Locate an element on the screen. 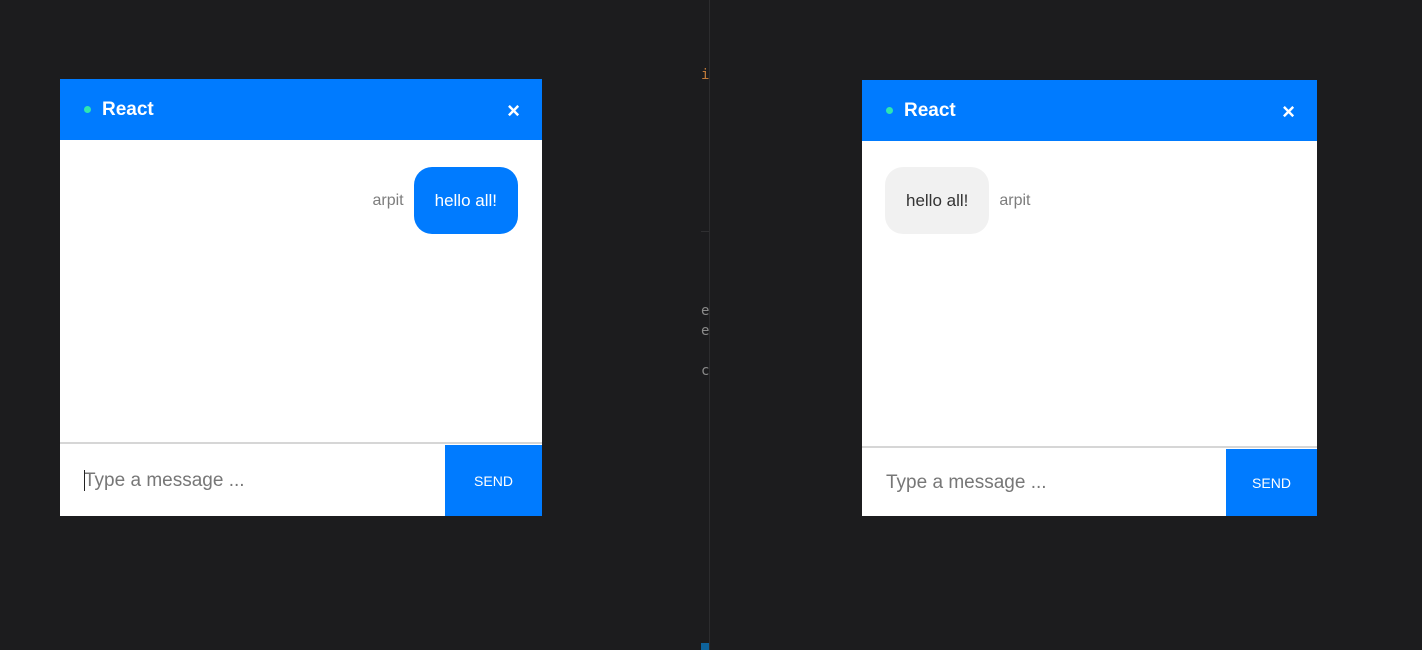 This screenshot has height=650, width=1422. text-caret is located at coordinates (84, 480).